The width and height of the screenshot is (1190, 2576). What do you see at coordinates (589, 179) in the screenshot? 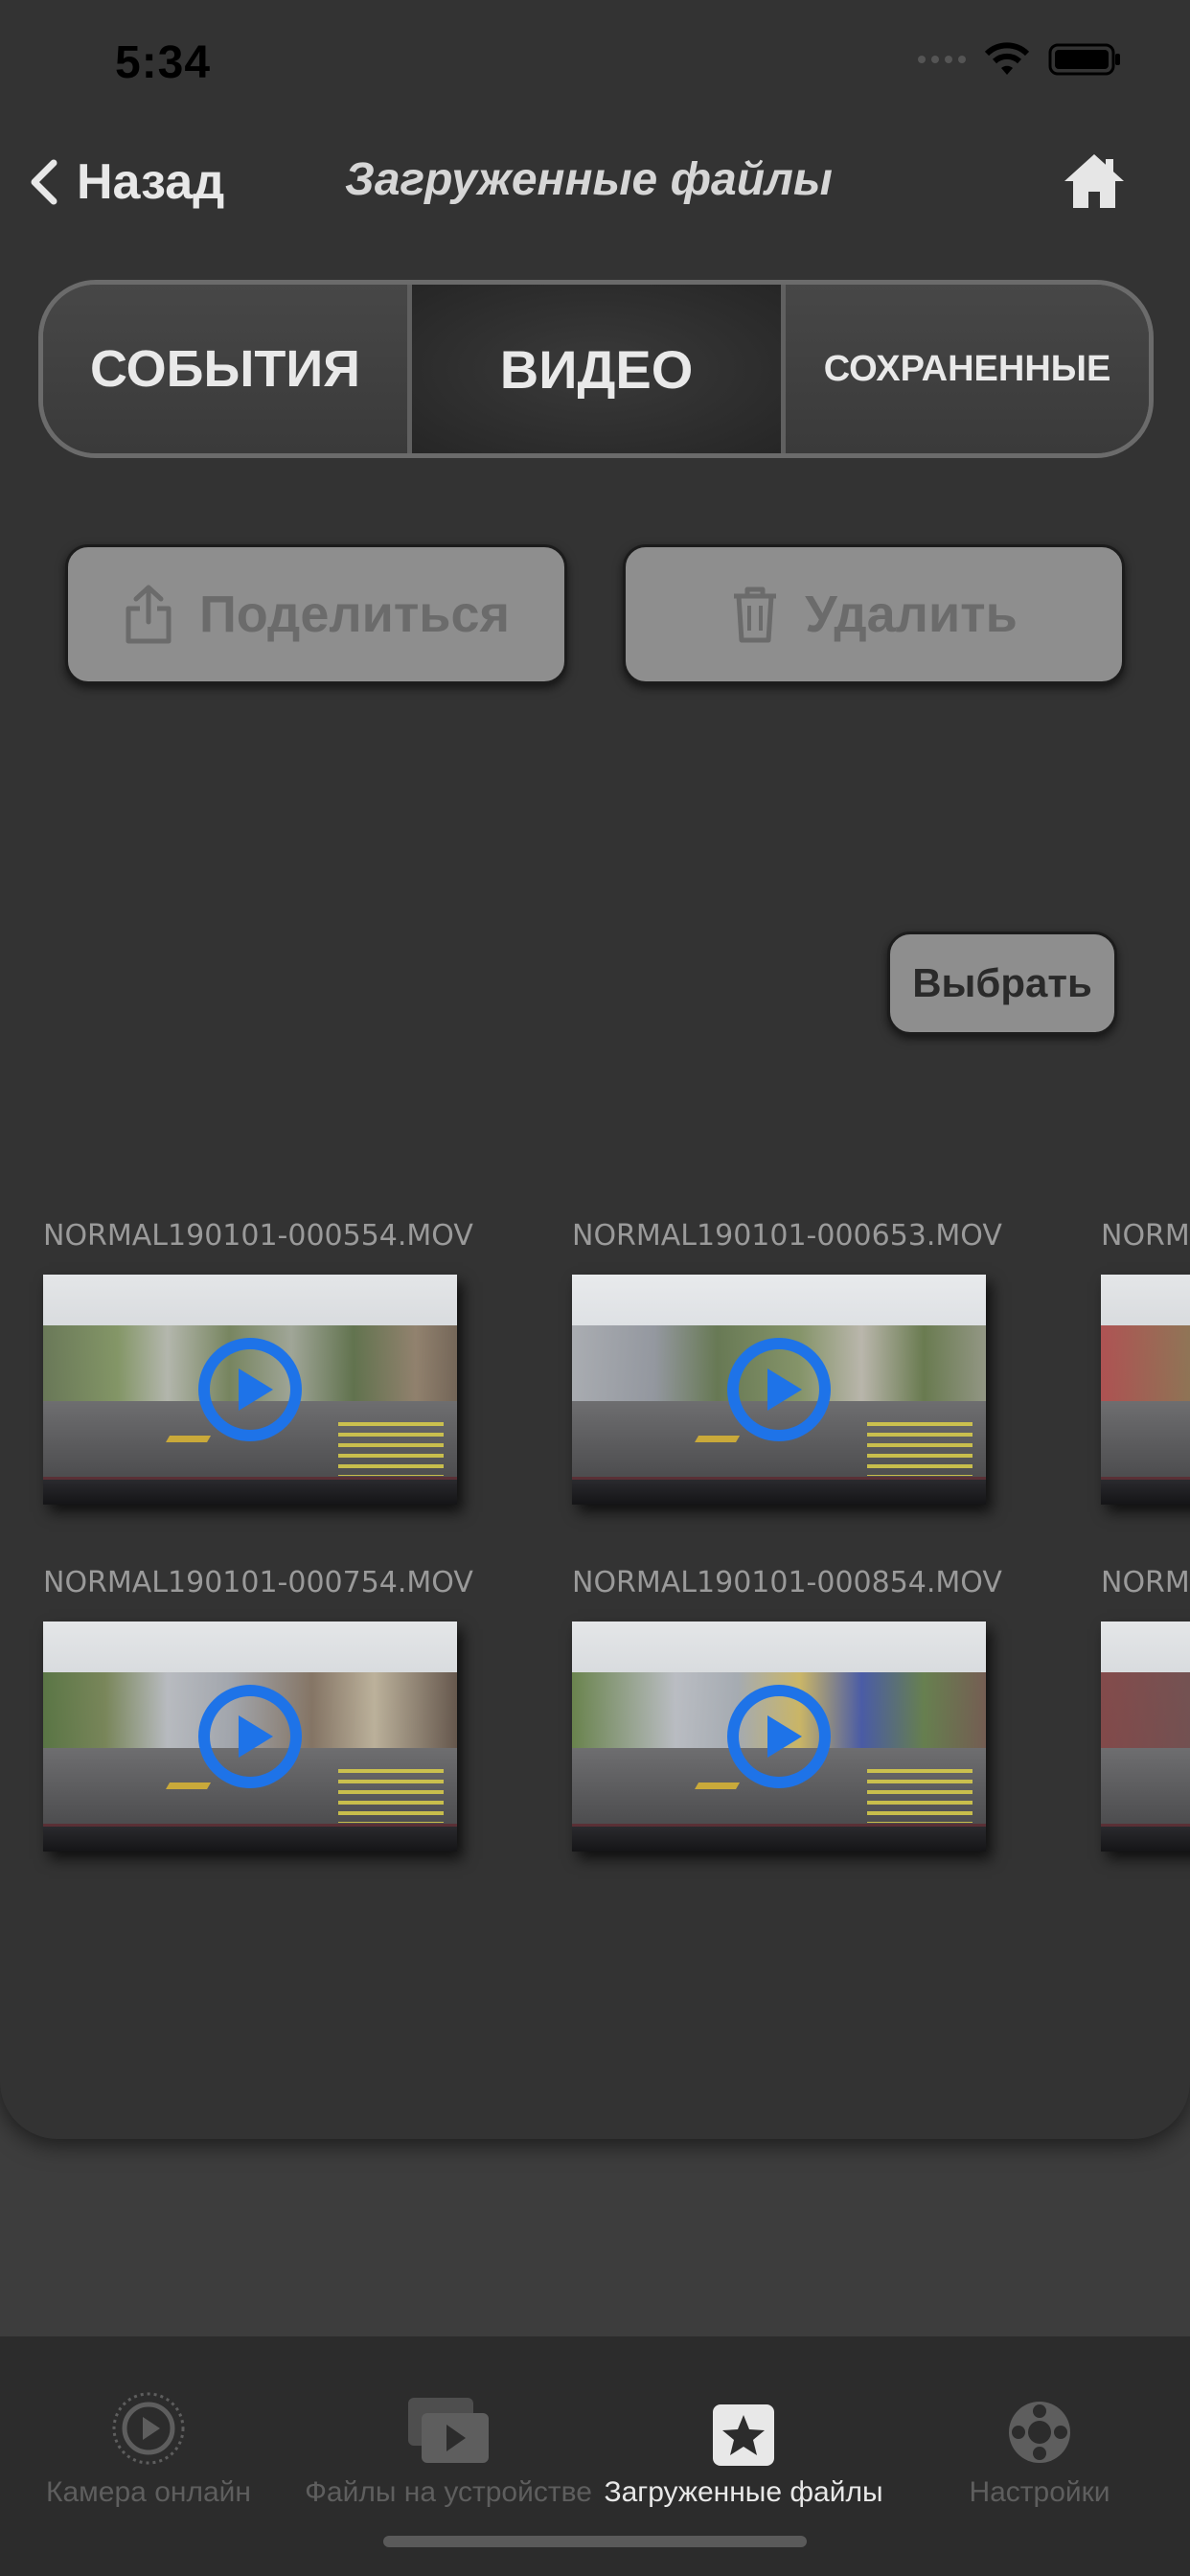
I see `page-title: Загруженные файлы` at bounding box center [589, 179].